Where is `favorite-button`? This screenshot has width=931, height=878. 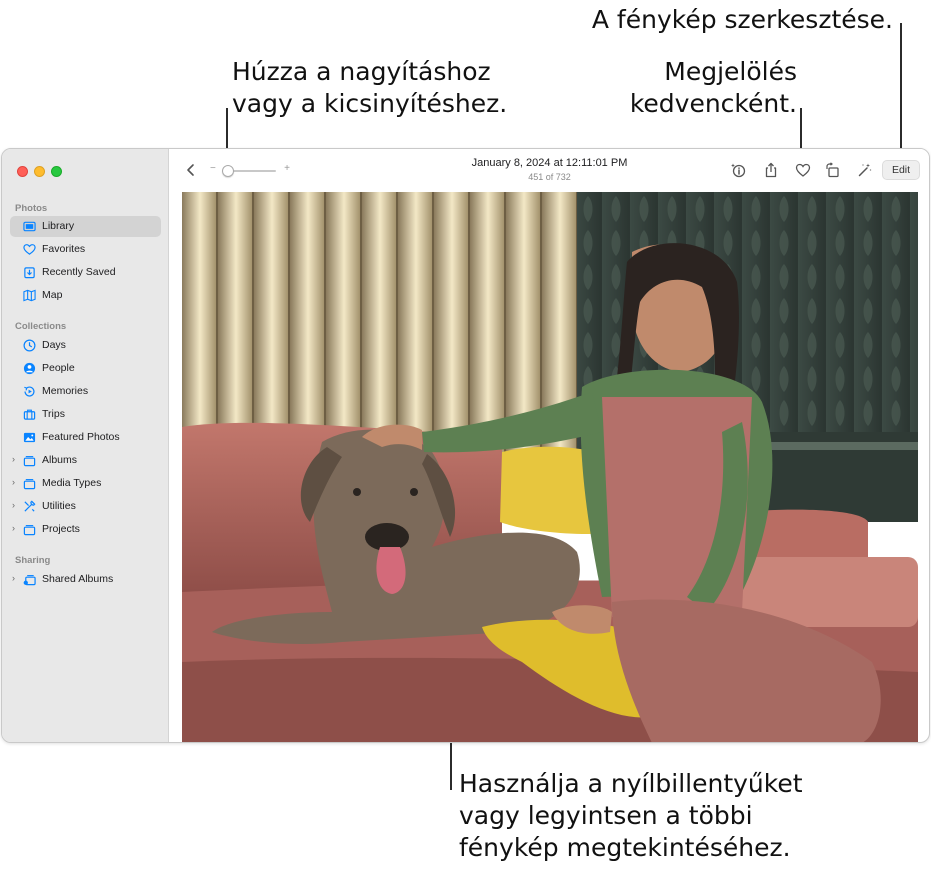 favorite-button is located at coordinates (803, 170).